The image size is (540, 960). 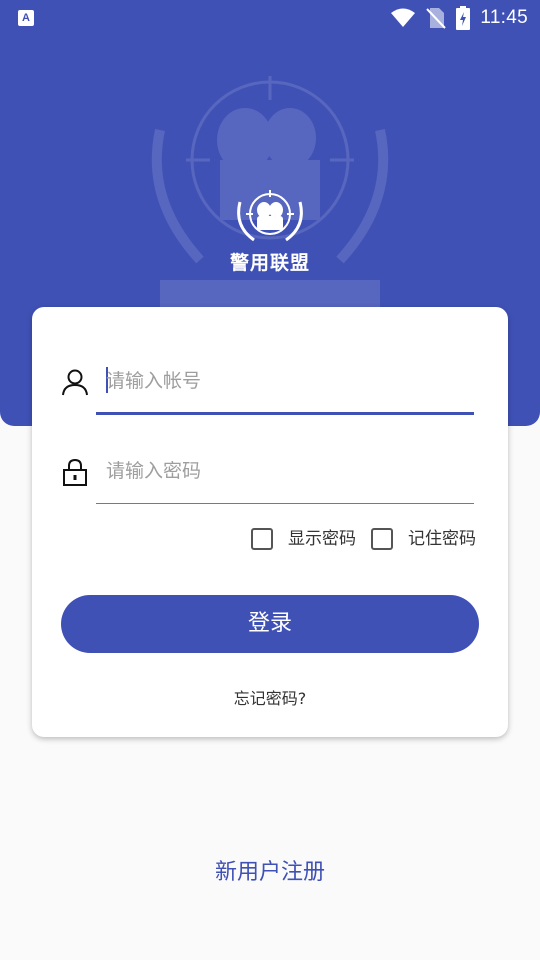 What do you see at coordinates (442, 539) in the screenshot?
I see `remember-password-label: 记住密码` at bounding box center [442, 539].